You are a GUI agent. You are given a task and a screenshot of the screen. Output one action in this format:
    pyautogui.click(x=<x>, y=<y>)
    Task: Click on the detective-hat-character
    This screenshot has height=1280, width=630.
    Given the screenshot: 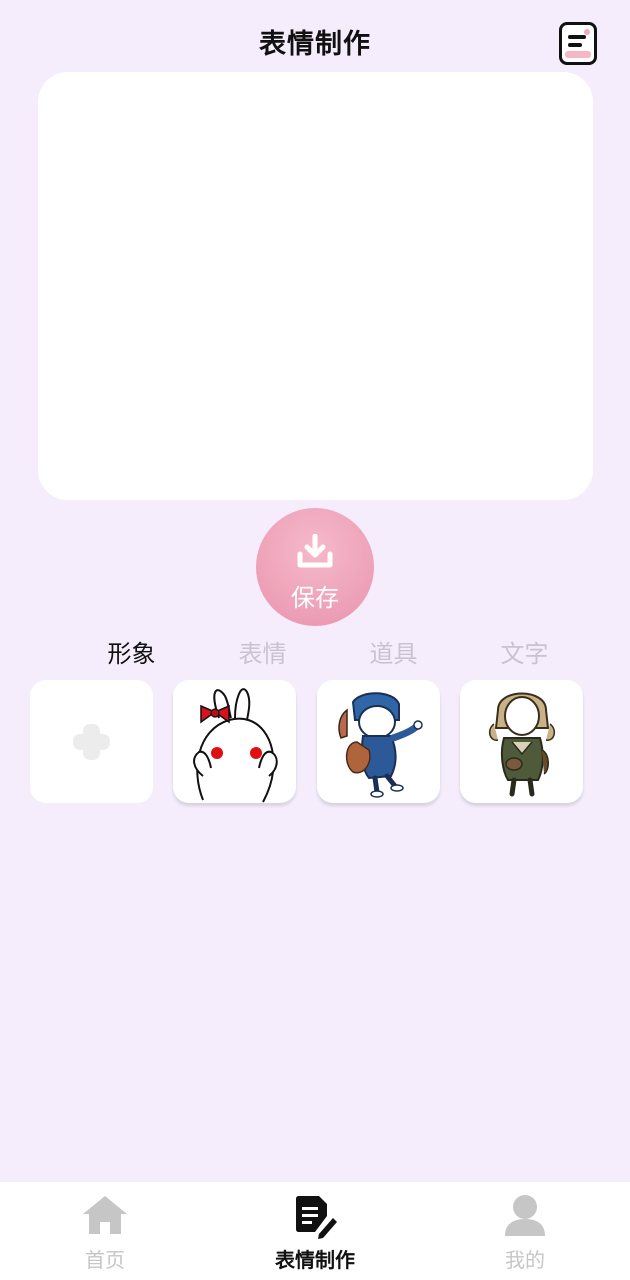 What is the action you would take?
    pyautogui.click(x=522, y=744)
    